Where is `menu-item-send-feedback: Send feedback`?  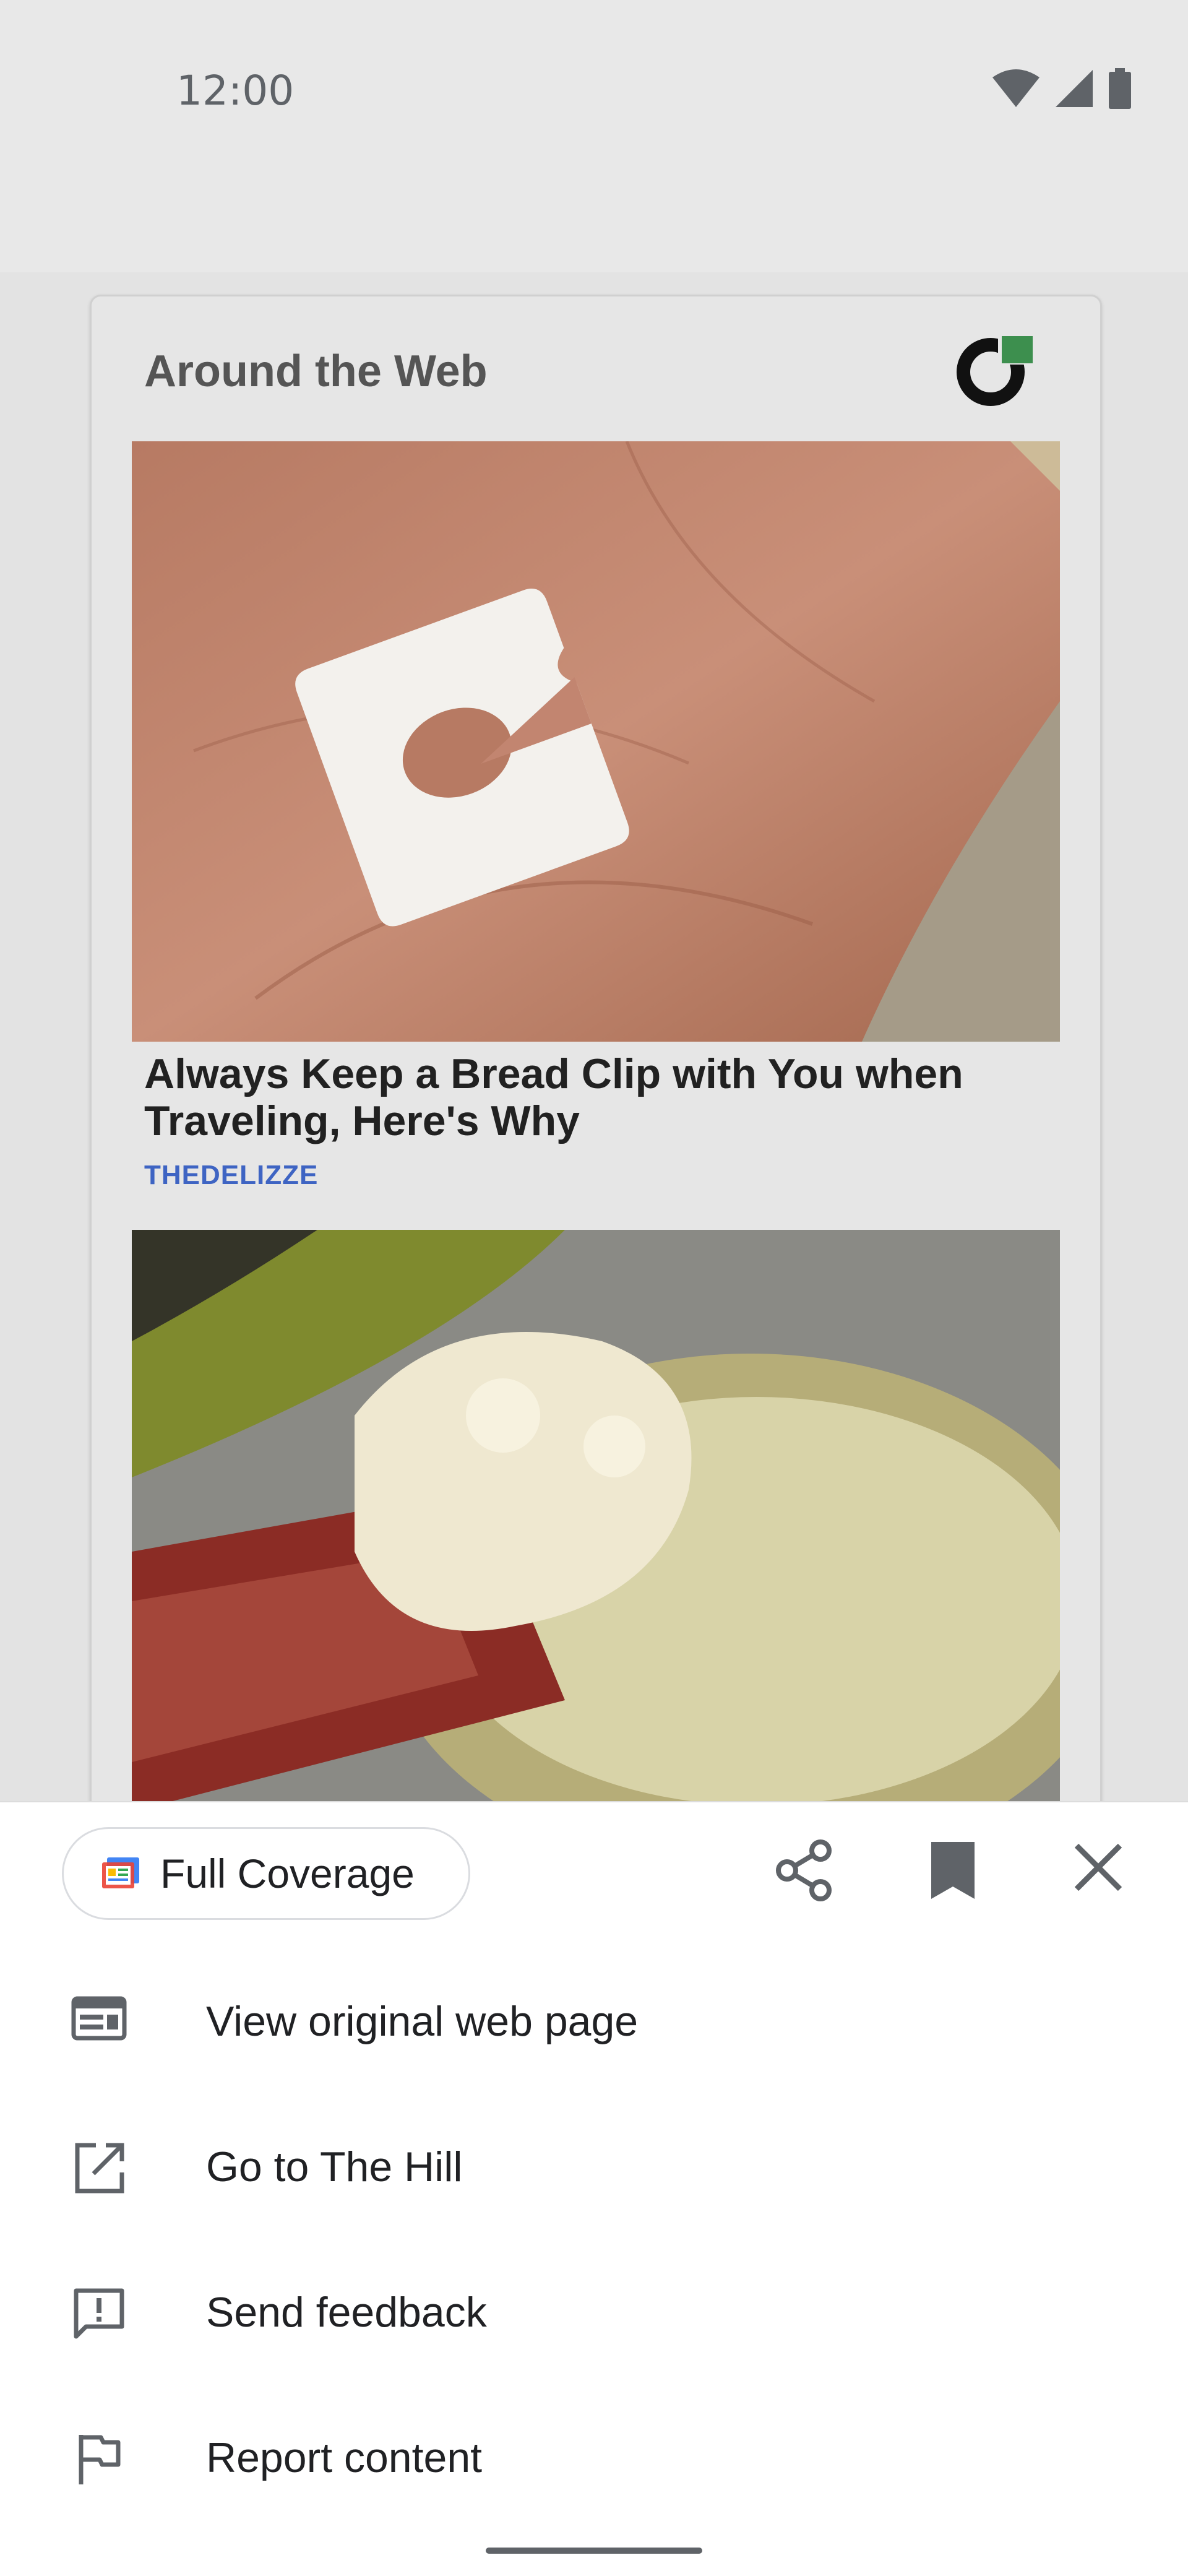
menu-item-send-feedback: Send feedback is located at coordinates (594, 2312).